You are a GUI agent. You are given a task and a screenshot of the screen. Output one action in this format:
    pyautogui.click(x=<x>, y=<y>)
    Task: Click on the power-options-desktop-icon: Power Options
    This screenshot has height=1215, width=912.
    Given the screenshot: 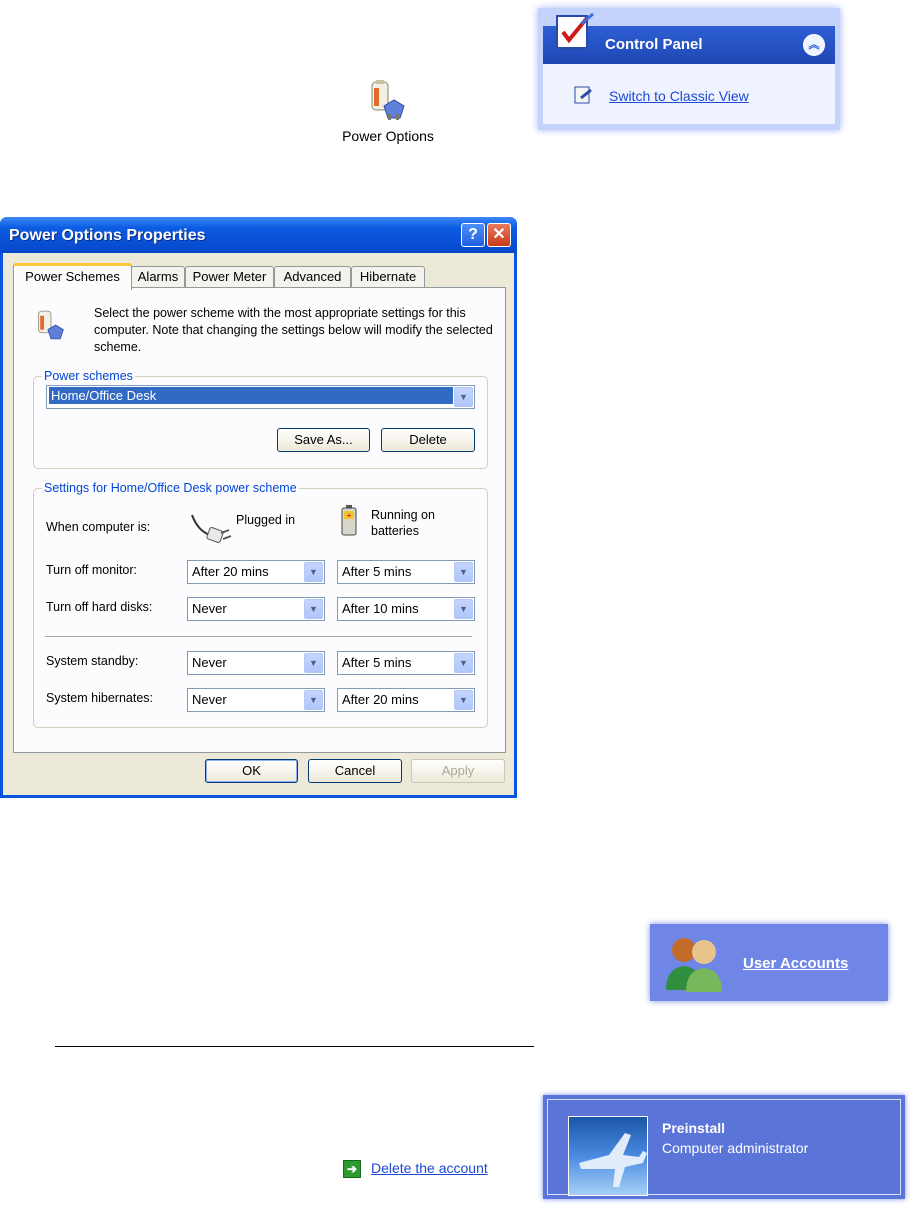 What is the action you would take?
    pyautogui.click(x=388, y=116)
    